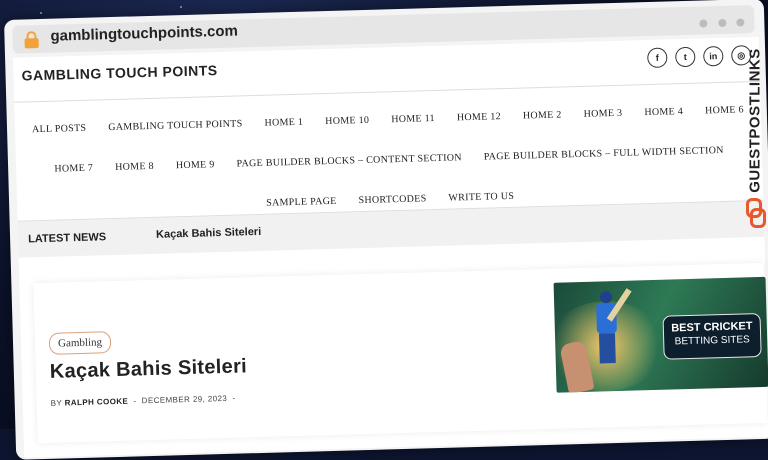 This screenshot has width=768, height=460. What do you see at coordinates (756, 213) in the screenshot?
I see `link-icon` at bounding box center [756, 213].